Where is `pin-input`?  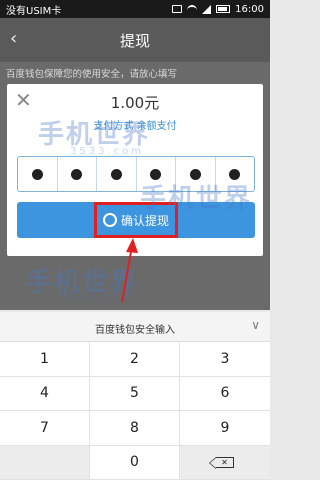
pin-input is located at coordinates (136, 174).